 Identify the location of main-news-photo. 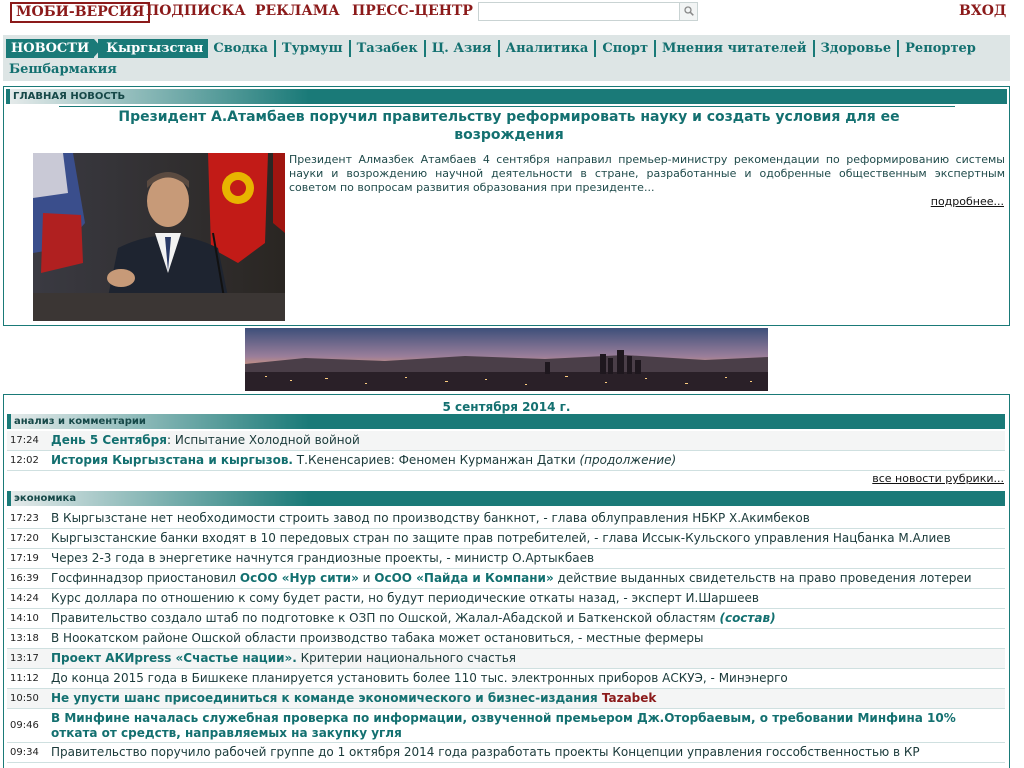
(159, 237).